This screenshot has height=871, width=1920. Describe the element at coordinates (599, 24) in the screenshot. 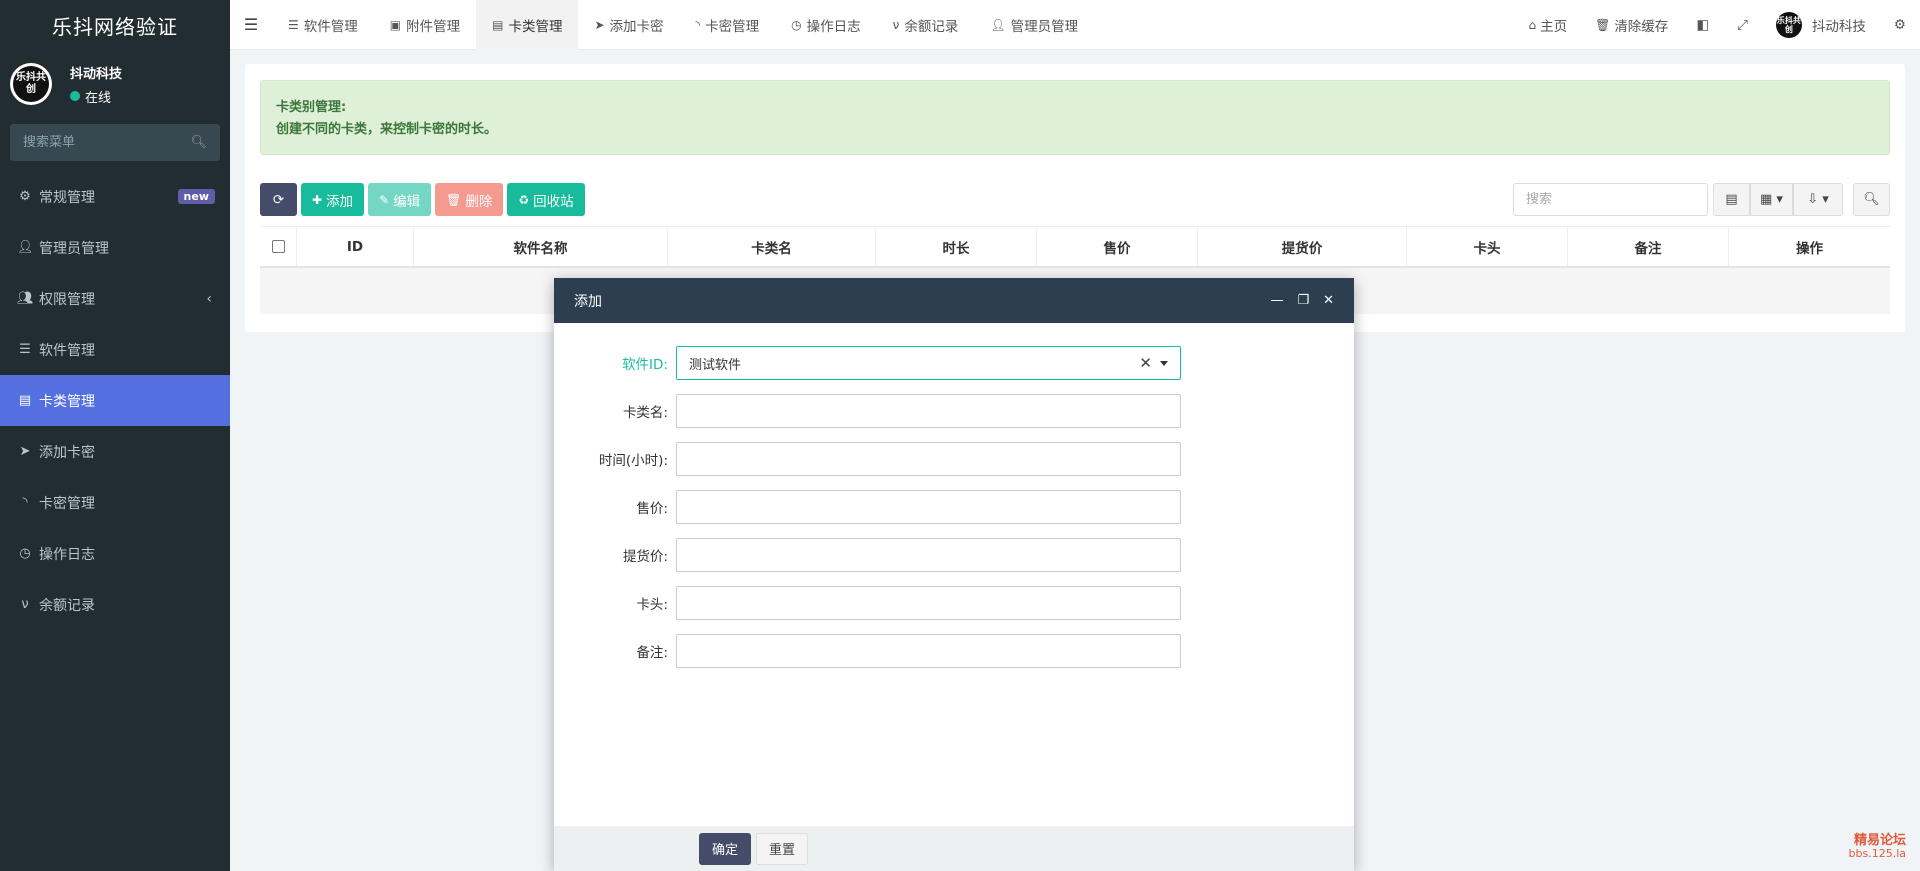

I see `paper-plane-icon: ➤` at that location.